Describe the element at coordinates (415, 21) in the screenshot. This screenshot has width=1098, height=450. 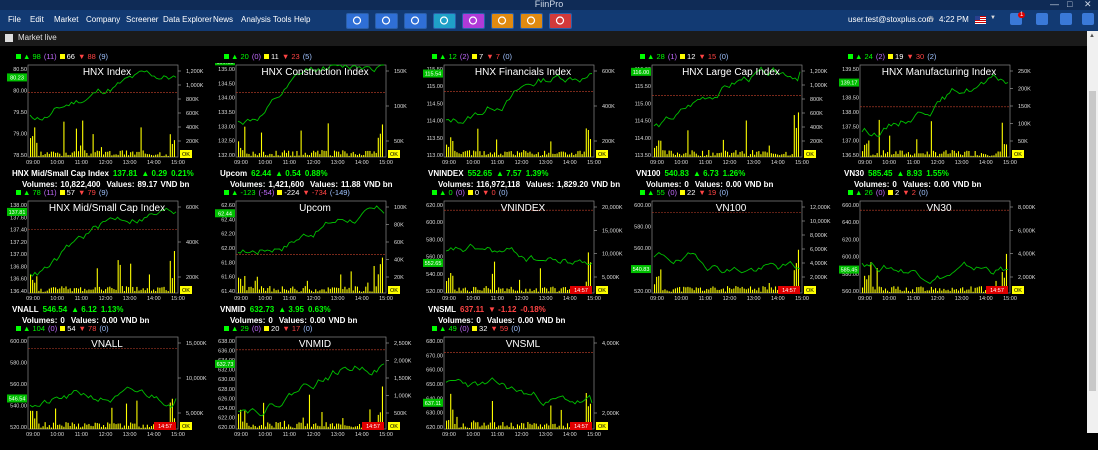
I see `chart-button` at that location.